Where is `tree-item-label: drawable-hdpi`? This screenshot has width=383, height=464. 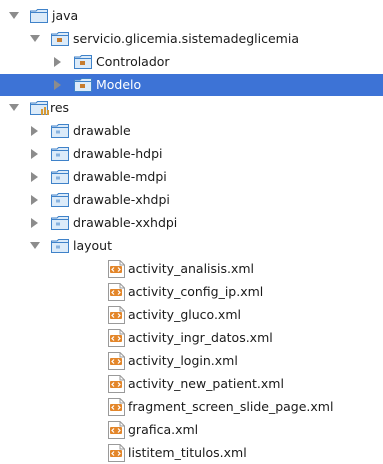
tree-item-label: drawable-hdpi is located at coordinates (118, 153).